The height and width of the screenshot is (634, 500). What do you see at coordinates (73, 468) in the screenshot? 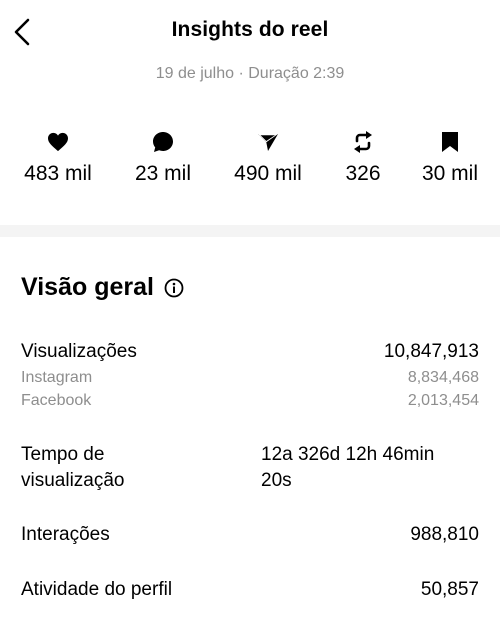
I see `watch-time-label: Tempo de visualização` at bounding box center [73, 468].